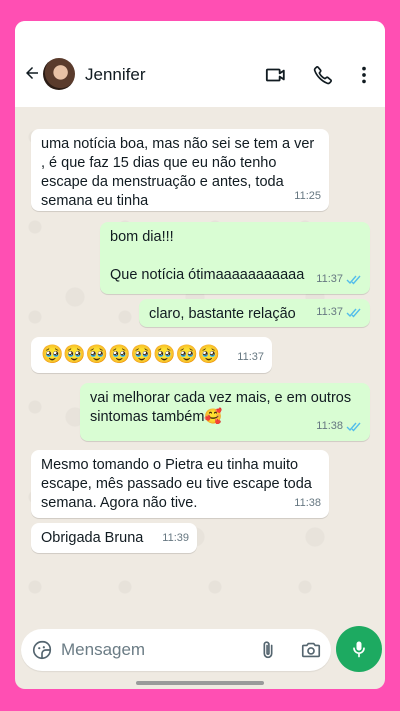 The width and height of the screenshot is (400, 711). Describe the element at coordinates (59, 74) in the screenshot. I see `avatar` at that location.